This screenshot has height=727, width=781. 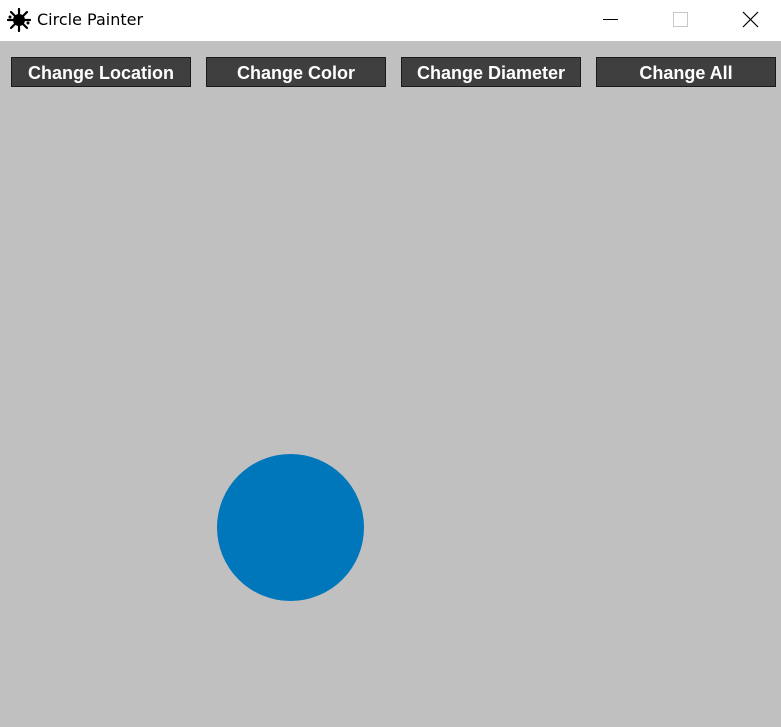 What do you see at coordinates (390, 20) in the screenshot?
I see `title-bar: Circle Painter` at bounding box center [390, 20].